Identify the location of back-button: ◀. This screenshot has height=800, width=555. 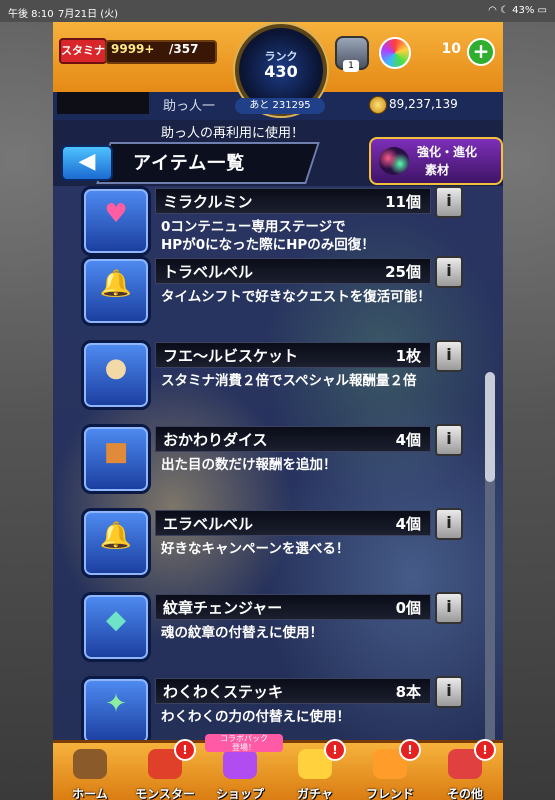
(87, 163).